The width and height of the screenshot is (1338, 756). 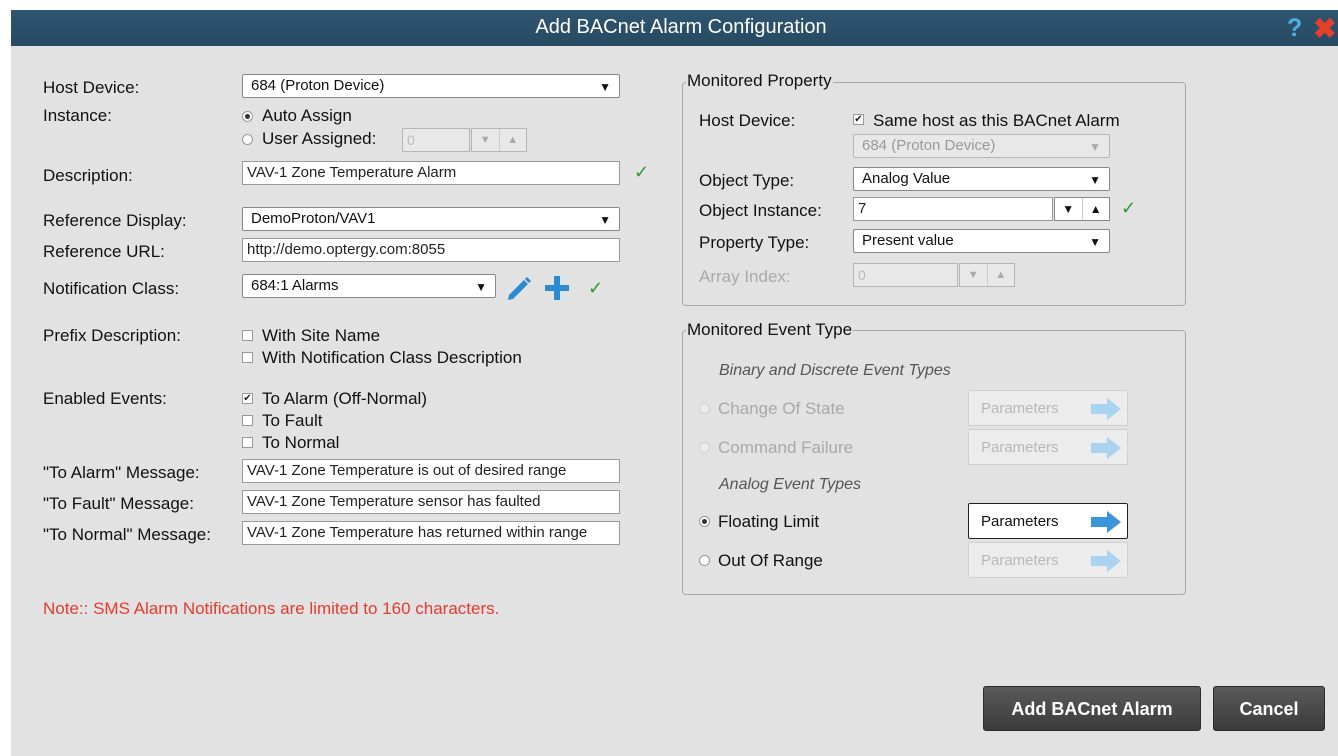 What do you see at coordinates (247, 420) in the screenshot?
I see `to-fault-checkbox` at bounding box center [247, 420].